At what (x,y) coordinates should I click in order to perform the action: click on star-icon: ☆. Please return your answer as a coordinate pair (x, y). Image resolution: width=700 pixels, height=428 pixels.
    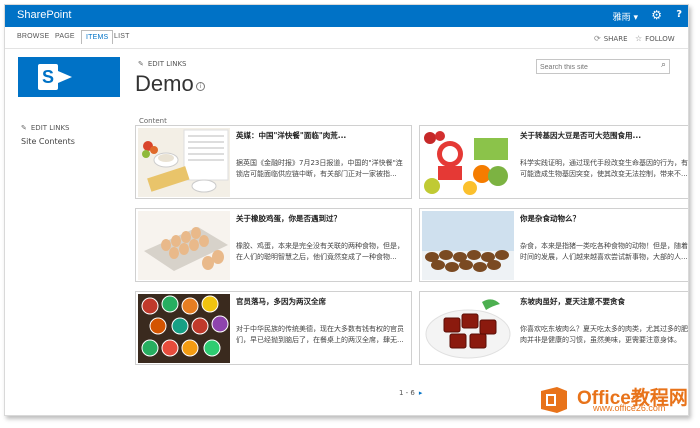
    Looking at the image, I should click on (639, 38).